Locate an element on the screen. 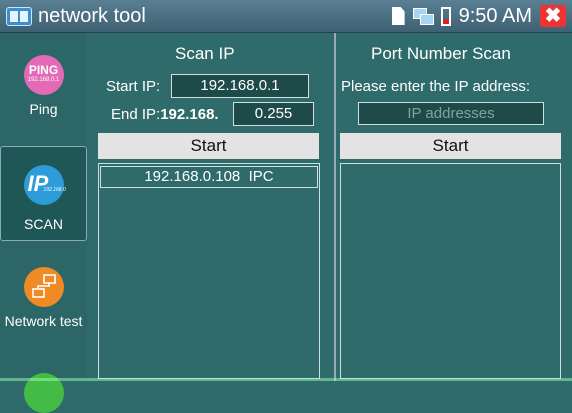 This screenshot has height=413, width=572. network-test-icon is located at coordinates (43, 287).